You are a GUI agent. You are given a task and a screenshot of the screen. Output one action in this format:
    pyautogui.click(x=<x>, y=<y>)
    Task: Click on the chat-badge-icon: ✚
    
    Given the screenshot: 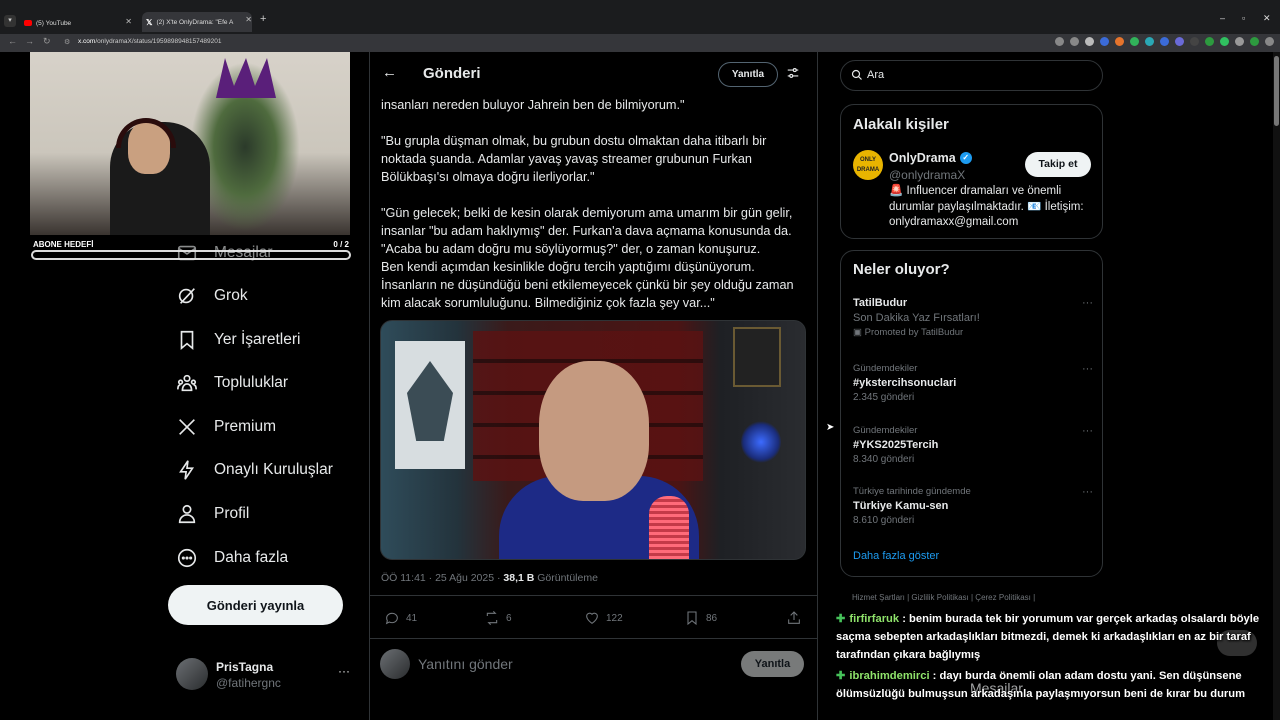 What is the action you would take?
    pyautogui.click(x=841, y=619)
    